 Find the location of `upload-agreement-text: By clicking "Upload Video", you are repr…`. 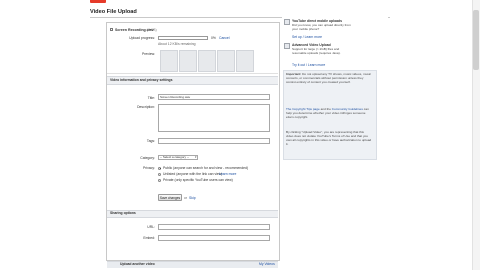

upload-agreement-text: By clicking "Upload Video", you are repr… is located at coordinates (329, 138).